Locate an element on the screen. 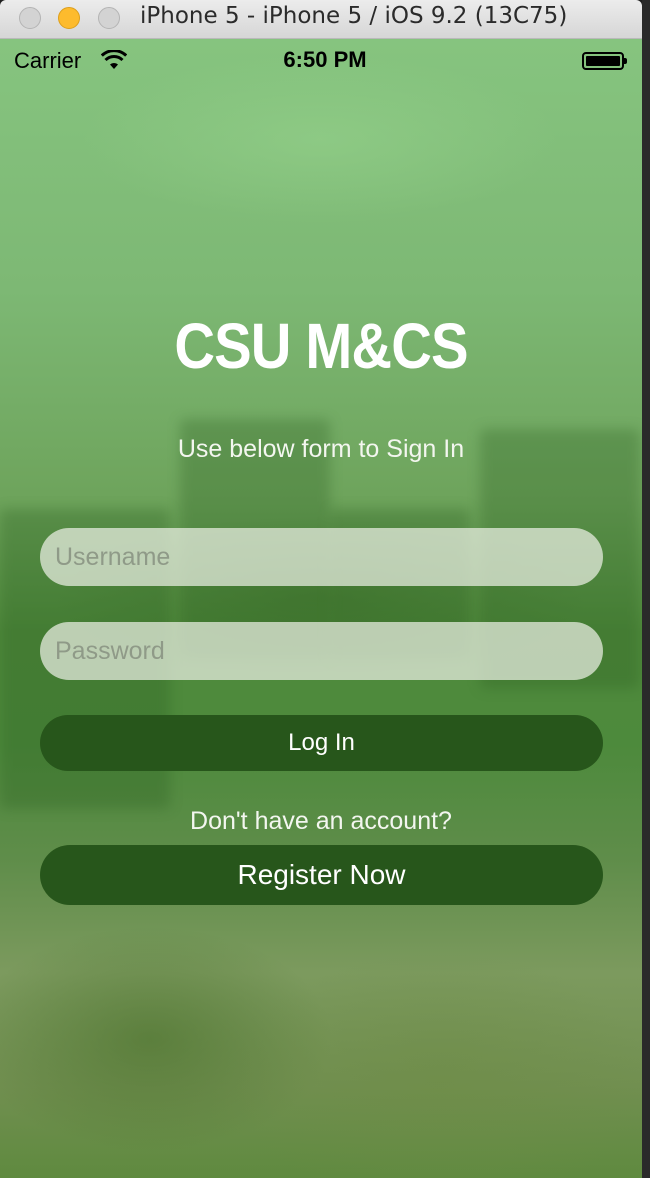 The height and width of the screenshot is (1178, 650). log-in-button: Log In is located at coordinates (321, 743).